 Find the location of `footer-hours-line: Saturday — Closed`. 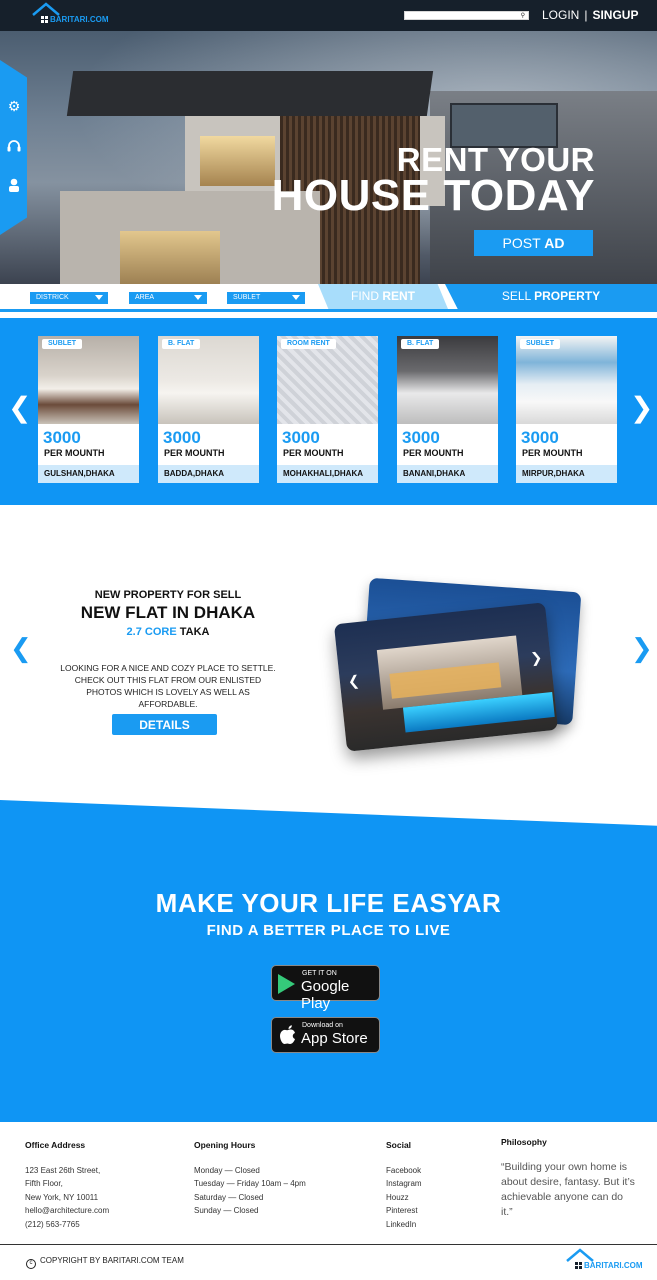

footer-hours-line: Saturday — Closed is located at coordinates (229, 1197).